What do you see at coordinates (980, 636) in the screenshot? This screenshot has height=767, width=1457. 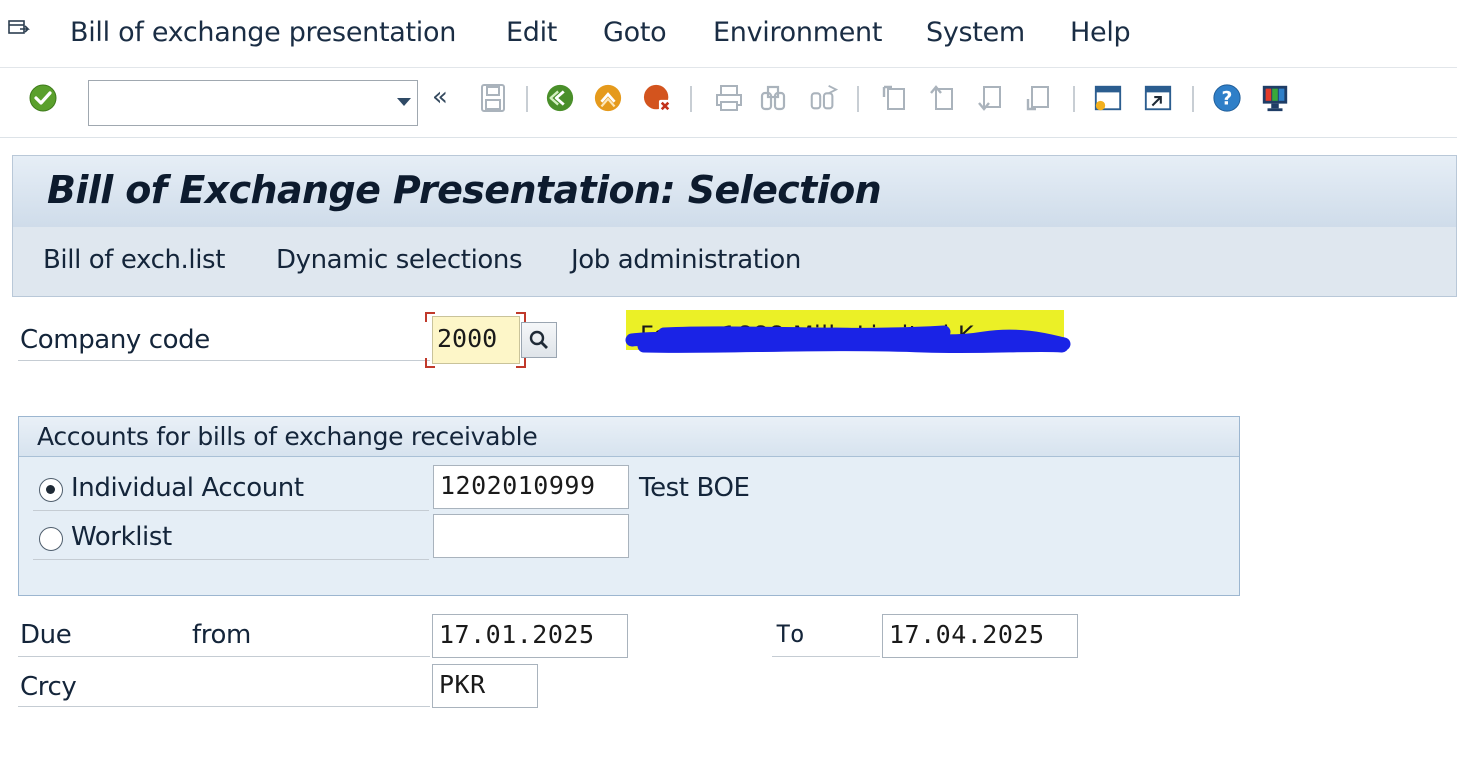 I see `due-to-field: 17.04.2025` at bounding box center [980, 636].